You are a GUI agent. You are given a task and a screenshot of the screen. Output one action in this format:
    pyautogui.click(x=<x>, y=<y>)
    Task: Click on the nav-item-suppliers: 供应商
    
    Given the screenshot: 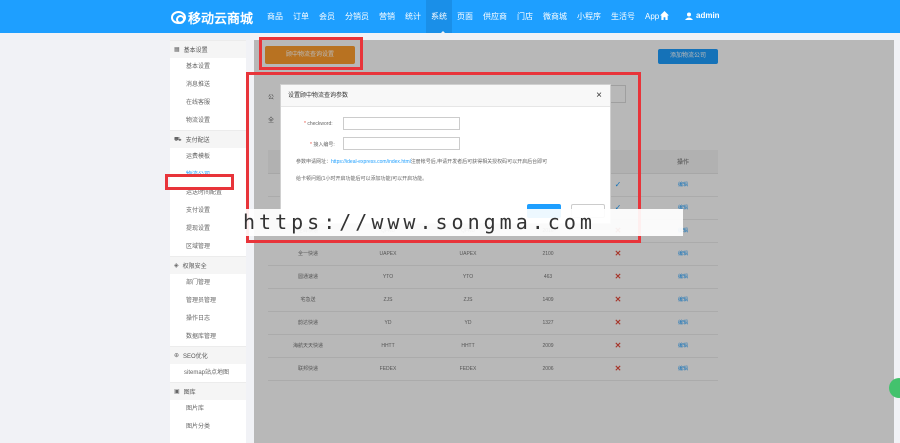 What is the action you would take?
    pyautogui.click(x=495, y=16)
    